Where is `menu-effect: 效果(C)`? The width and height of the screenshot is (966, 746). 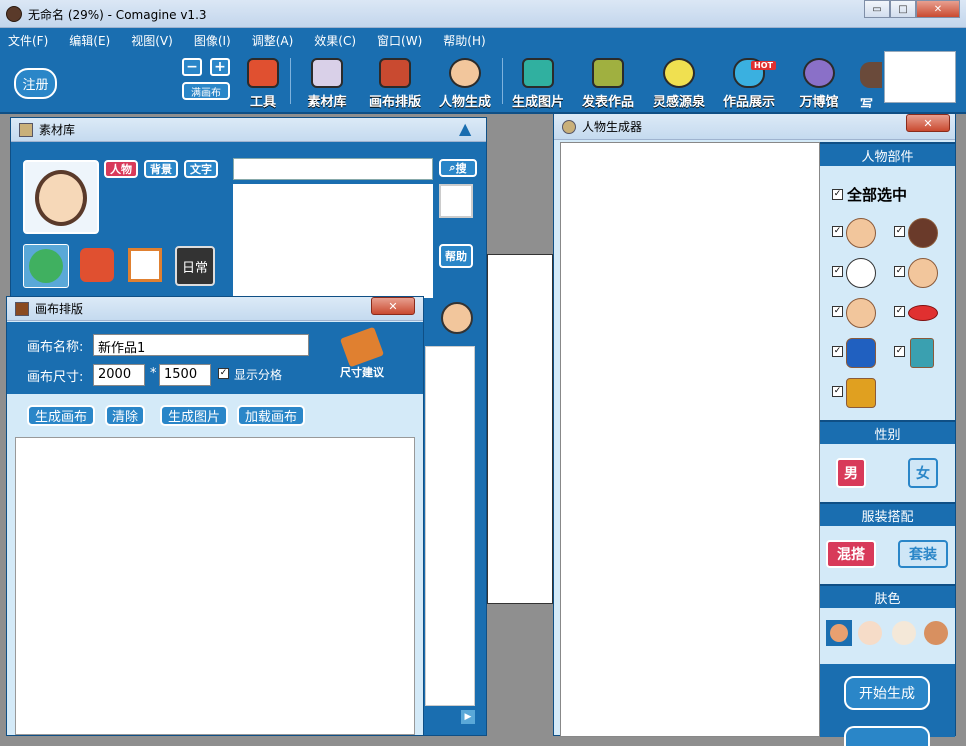 menu-effect: 效果(C) is located at coordinates (335, 40).